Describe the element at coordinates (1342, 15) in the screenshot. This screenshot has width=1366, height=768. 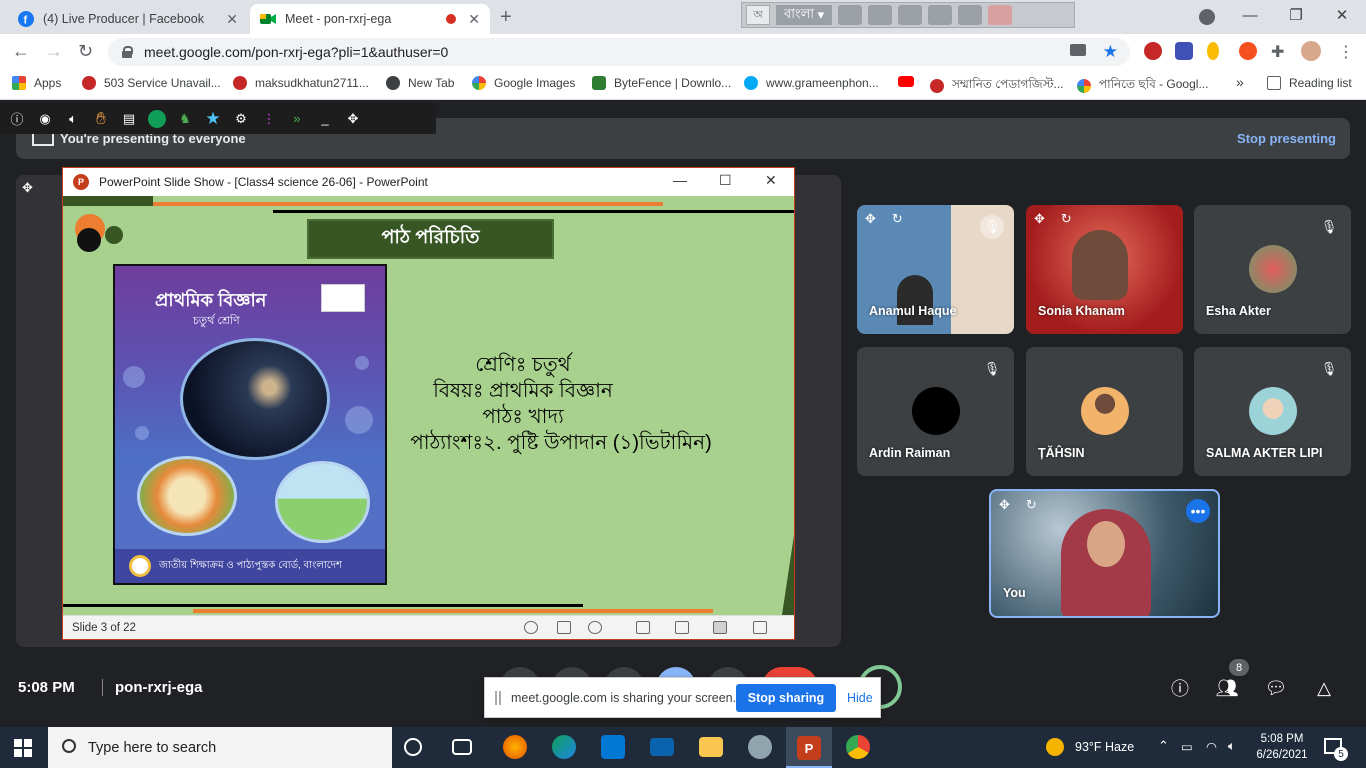
I see `close-window-icon: ✕` at that location.